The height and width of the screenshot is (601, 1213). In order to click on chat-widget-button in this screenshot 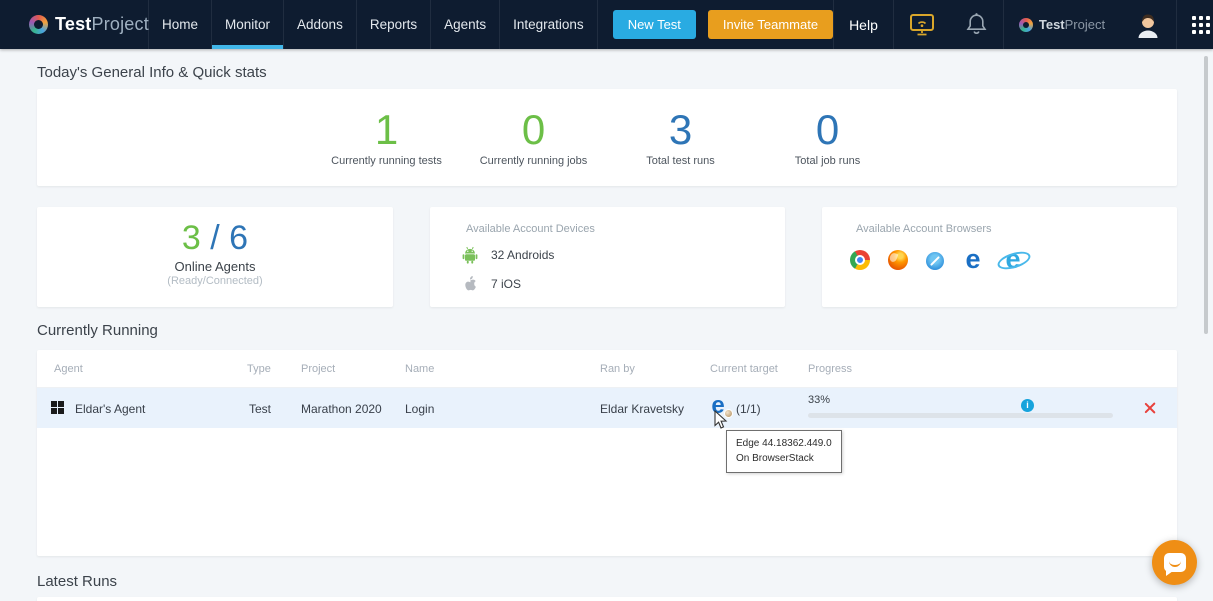, I will do `click(1174, 562)`.